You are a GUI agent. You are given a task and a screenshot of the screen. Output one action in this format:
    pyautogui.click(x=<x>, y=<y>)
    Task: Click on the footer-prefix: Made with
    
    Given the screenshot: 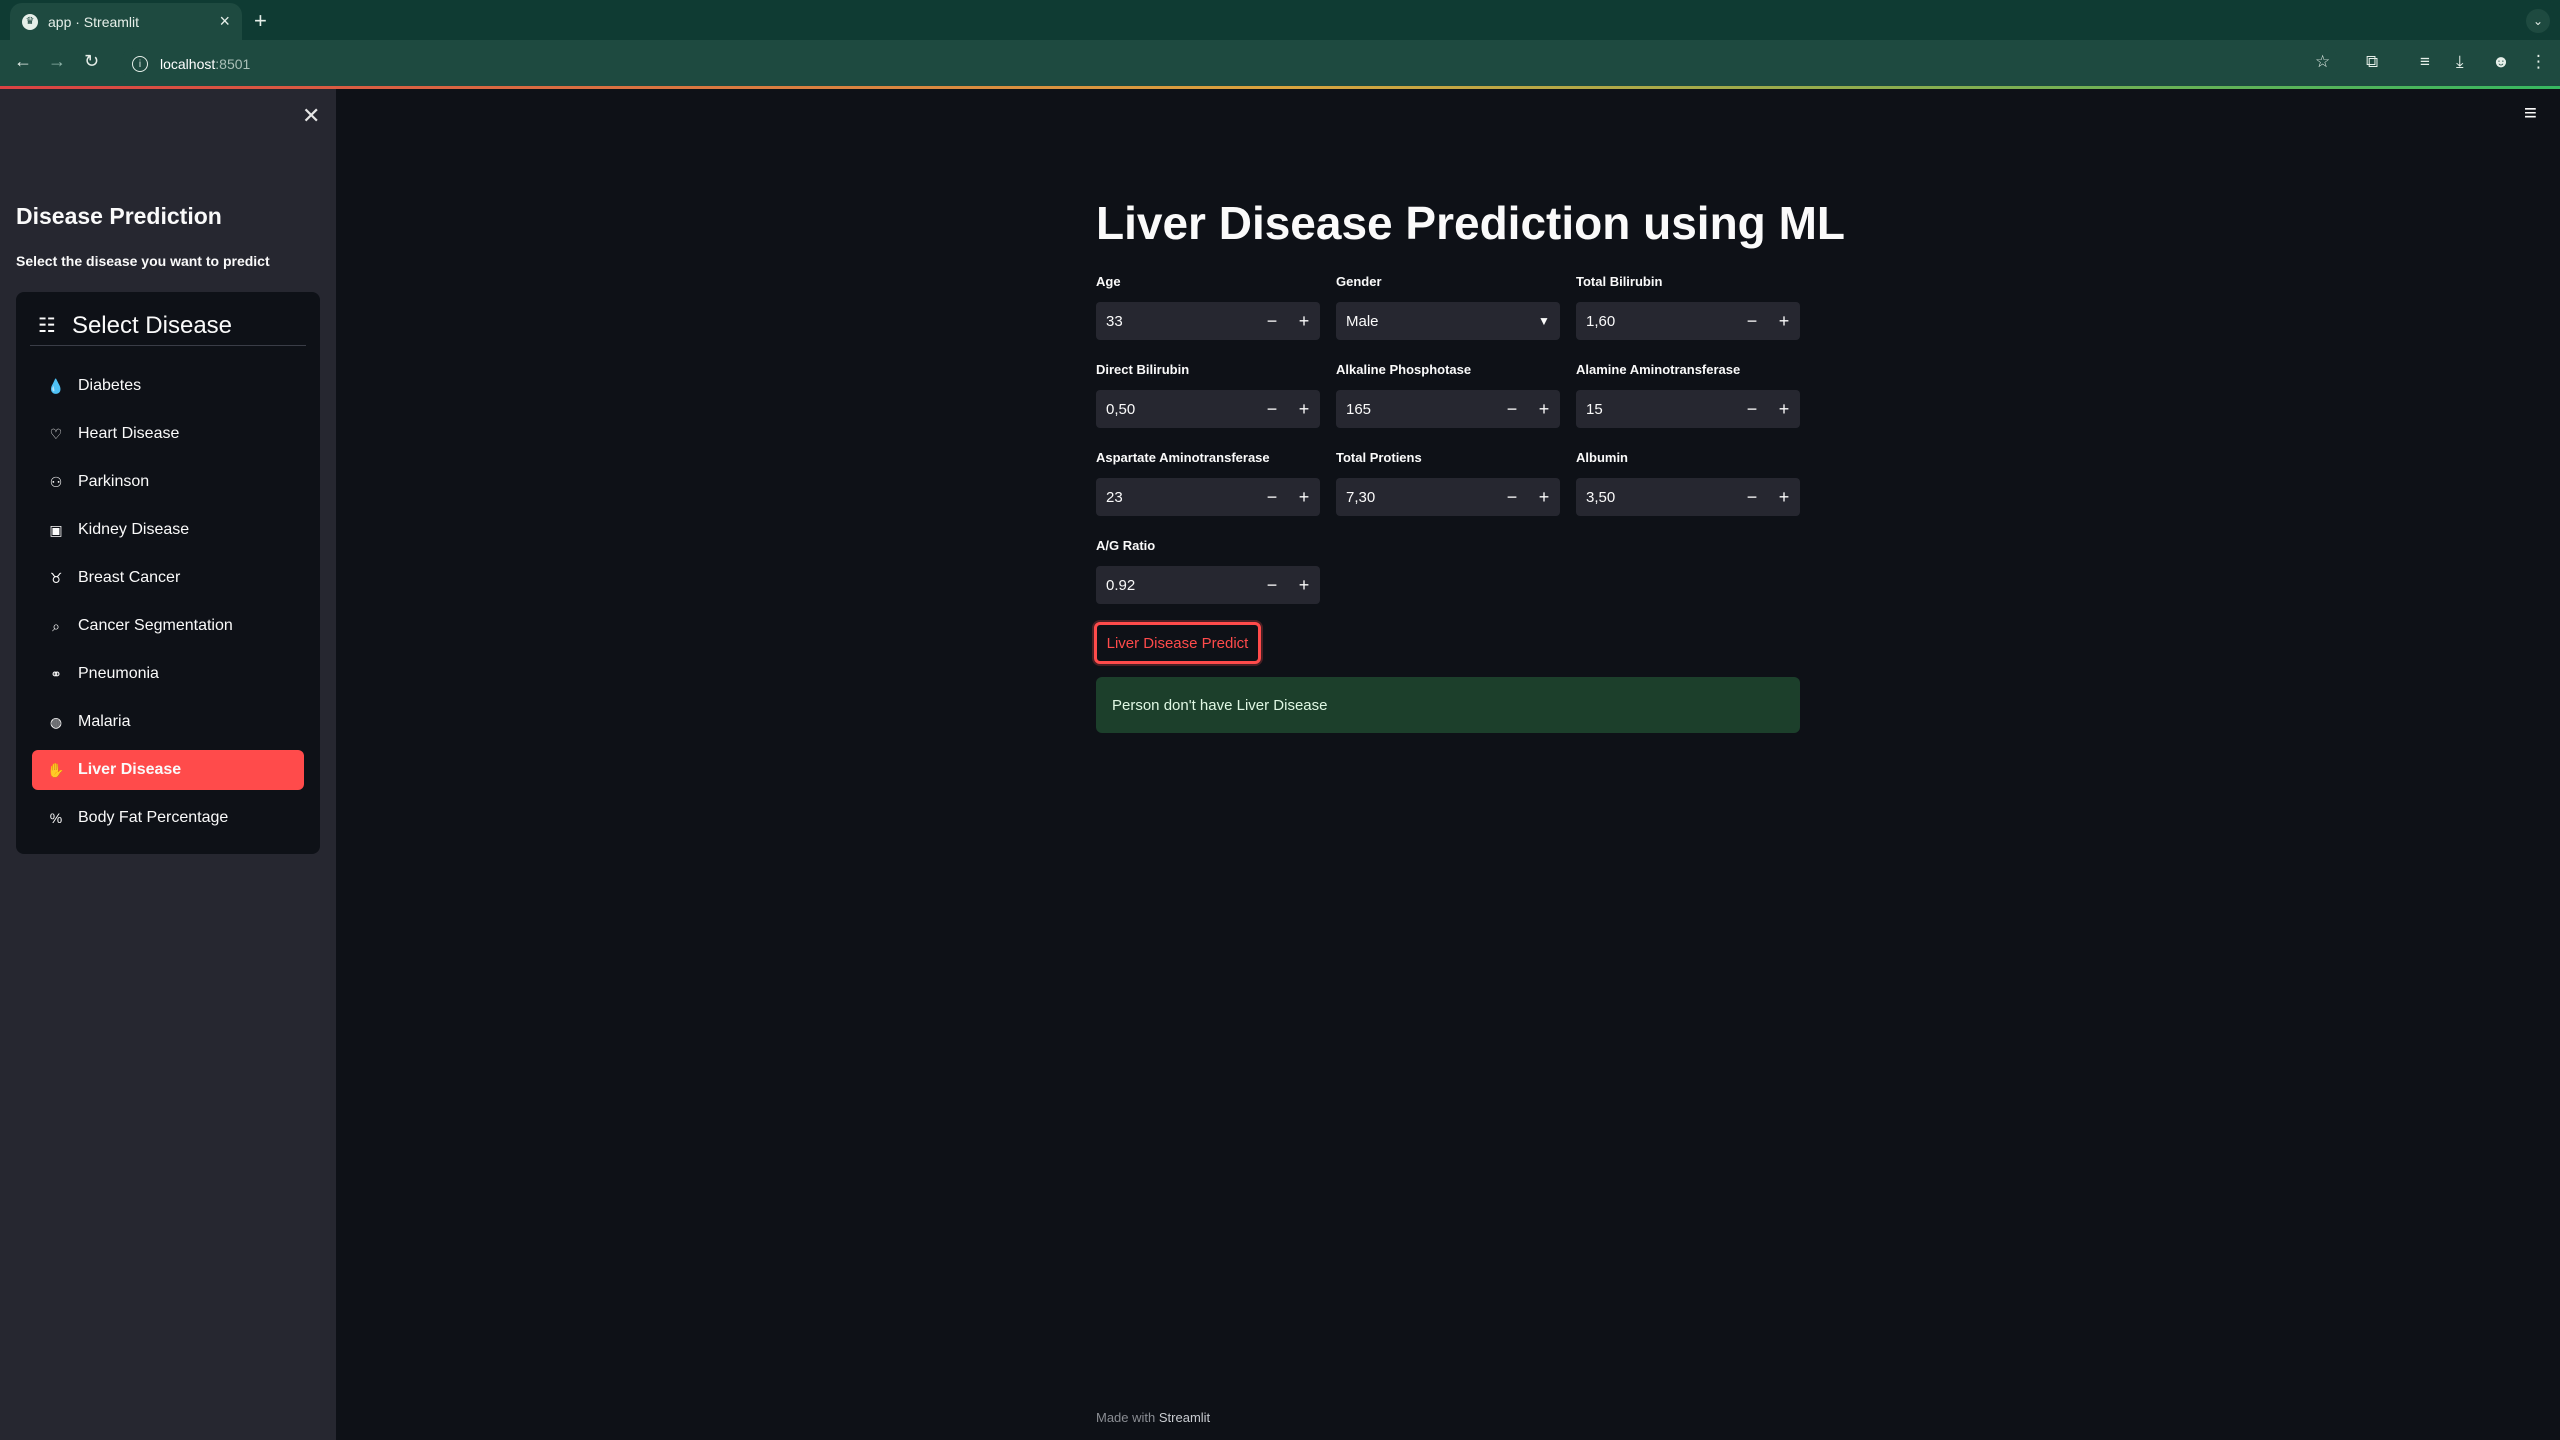 What is the action you would take?
    pyautogui.click(x=1126, y=1417)
    